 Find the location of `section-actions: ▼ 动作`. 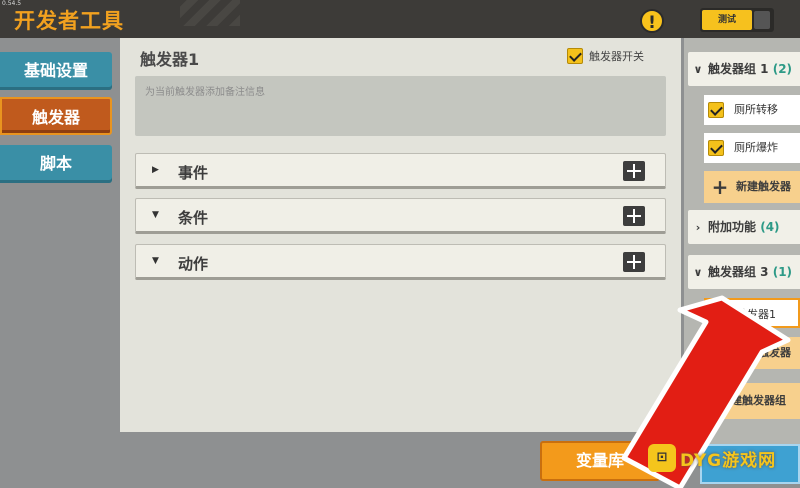

section-actions: ▼ 动作 is located at coordinates (400, 262).